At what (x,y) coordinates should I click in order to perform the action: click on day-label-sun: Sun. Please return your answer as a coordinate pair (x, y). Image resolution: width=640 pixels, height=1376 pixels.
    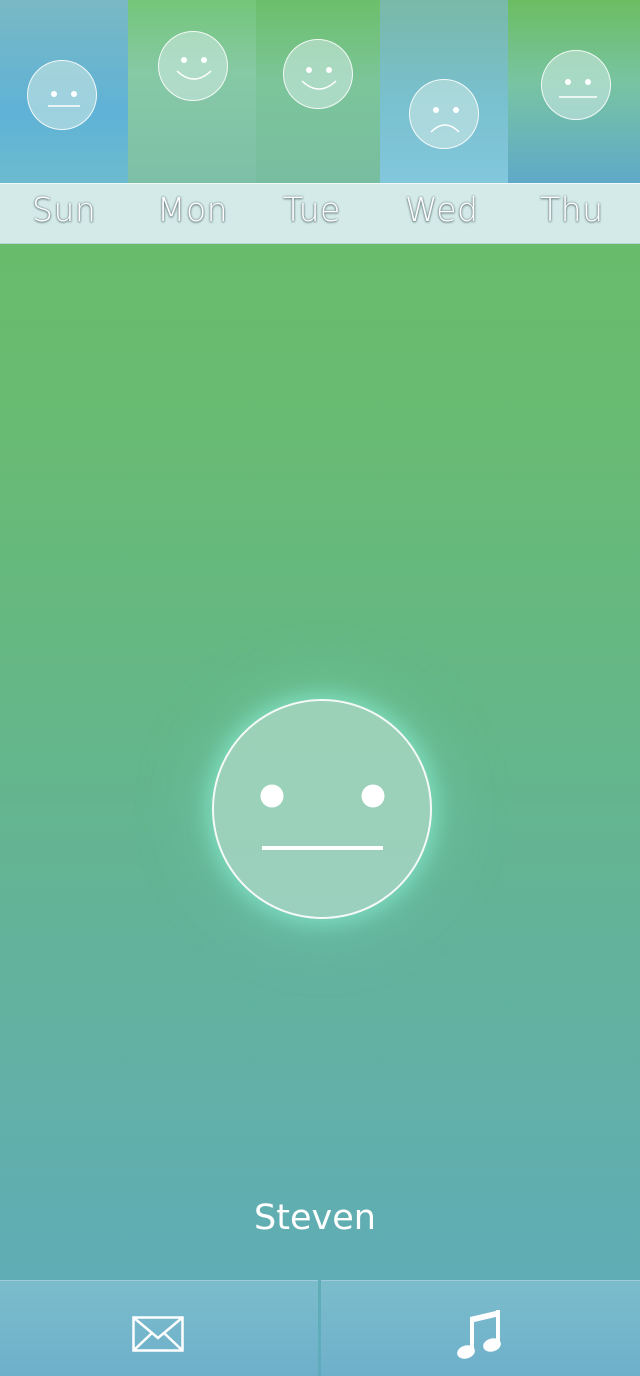
    Looking at the image, I should click on (64, 209).